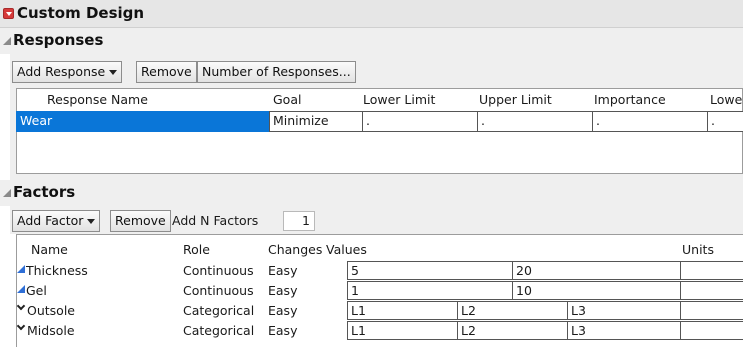 The image size is (743, 347). Describe the element at coordinates (430, 290) in the screenshot. I see `factor-value-cell: 1` at that location.